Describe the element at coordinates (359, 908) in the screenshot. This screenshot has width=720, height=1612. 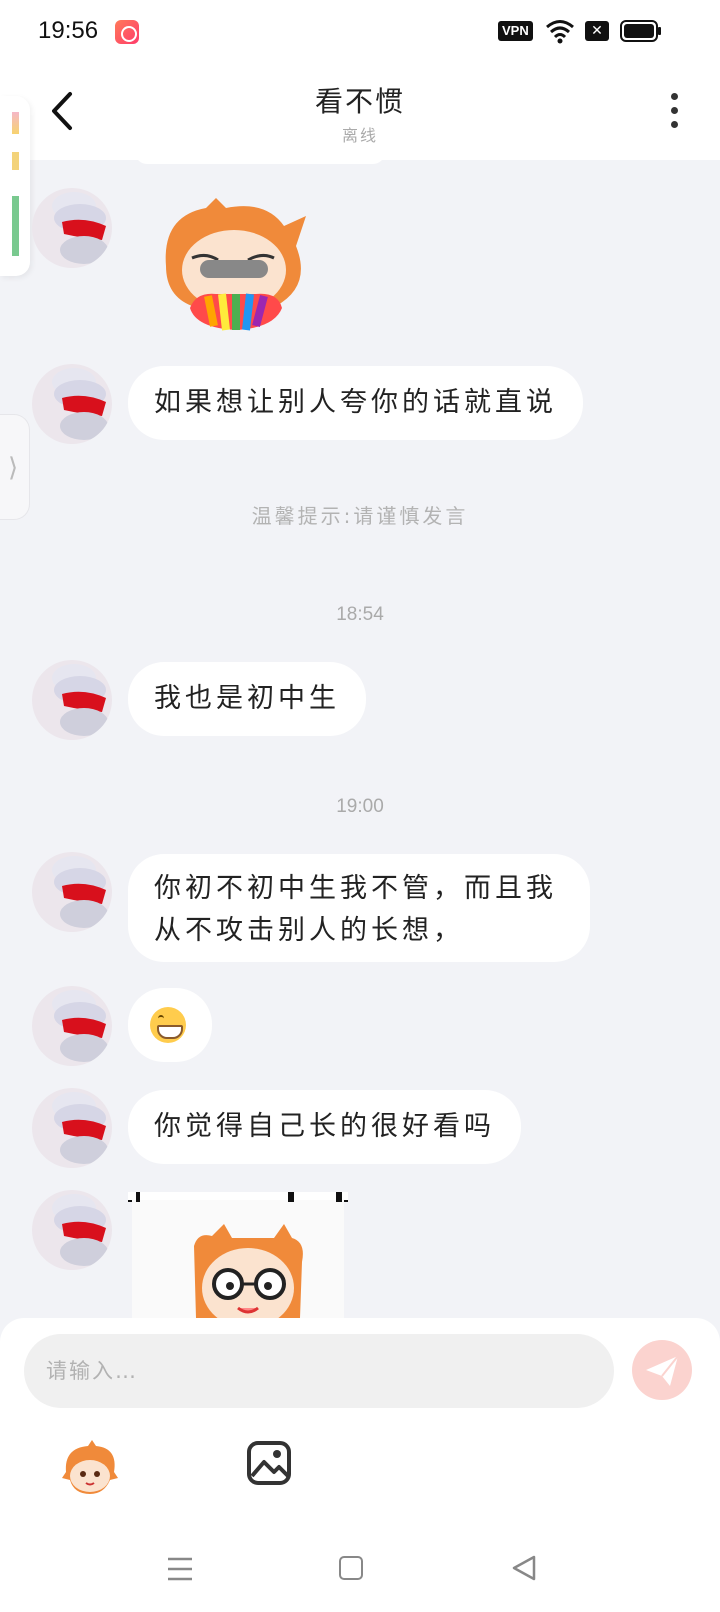
I see `message-bubble: 你初不初中生我不管，而且我 从不攻击别人的长想，` at that location.